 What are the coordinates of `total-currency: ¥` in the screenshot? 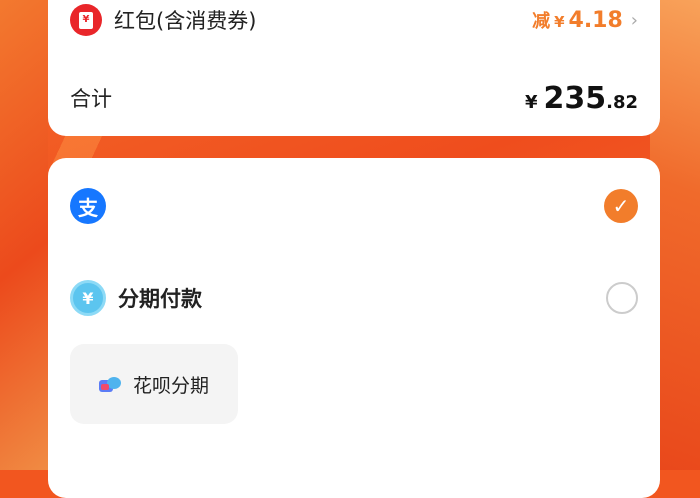 It's located at (531, 102).